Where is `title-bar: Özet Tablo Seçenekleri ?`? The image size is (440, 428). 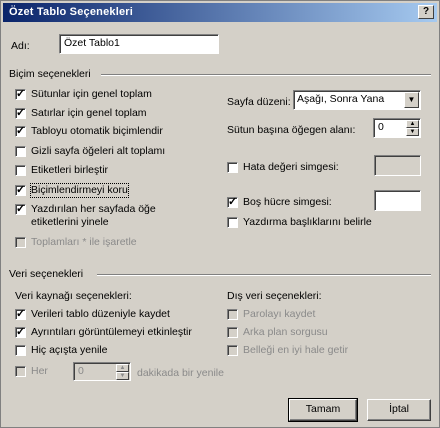 title-bar: Özet Tablo Seçenekleri ? is located at coordinates (220, 12).